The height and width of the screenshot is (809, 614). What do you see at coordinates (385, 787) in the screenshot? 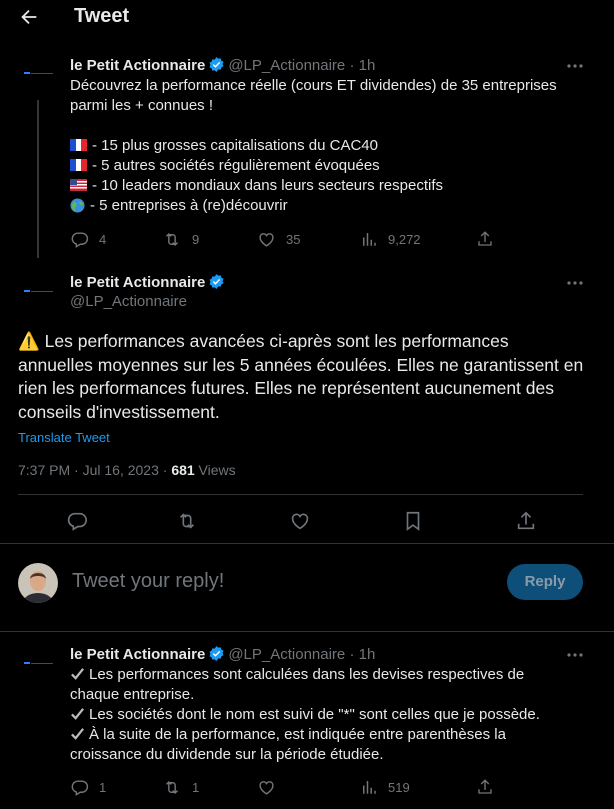
I see `views-button: 519` at bounding box center [385, 787].